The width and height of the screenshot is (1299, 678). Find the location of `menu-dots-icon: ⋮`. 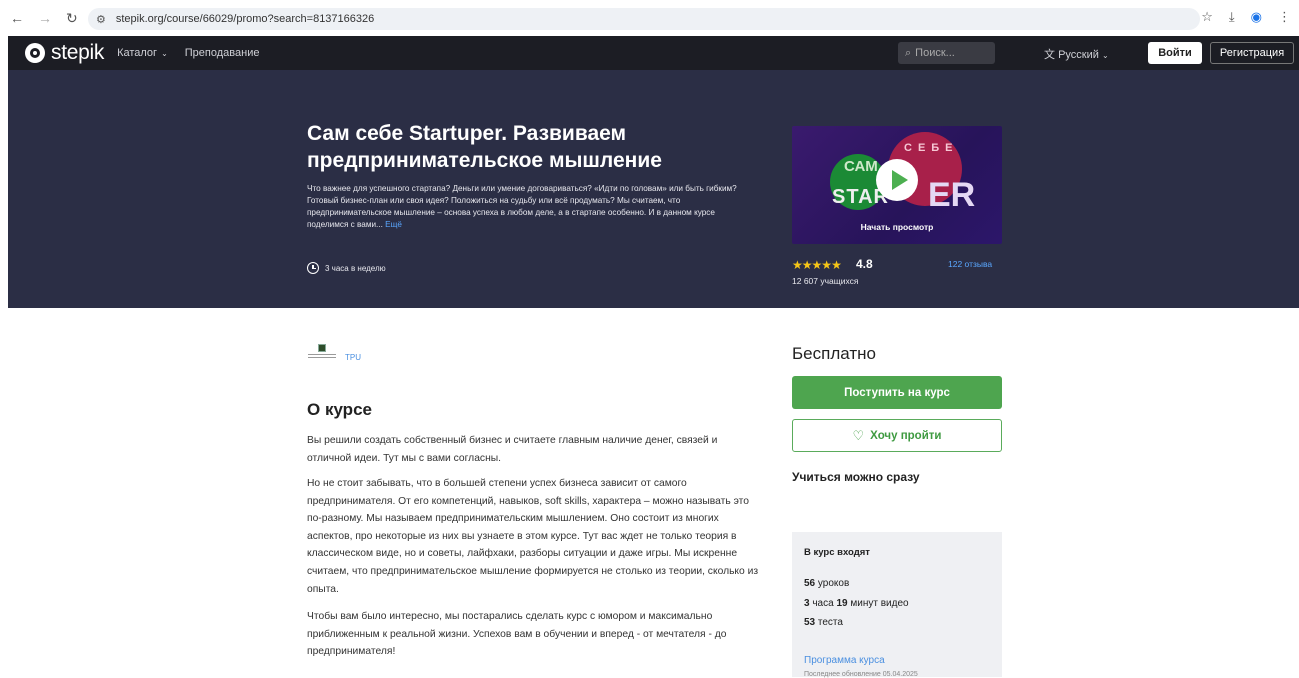

menu-dots-icon: ⋮ is located at coordinates (1284, 17).